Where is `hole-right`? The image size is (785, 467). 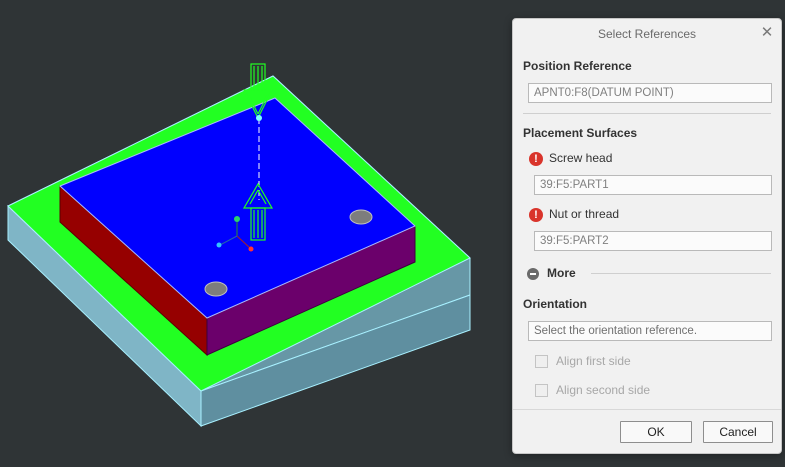
hole-right is located at coordinates (361, 217).